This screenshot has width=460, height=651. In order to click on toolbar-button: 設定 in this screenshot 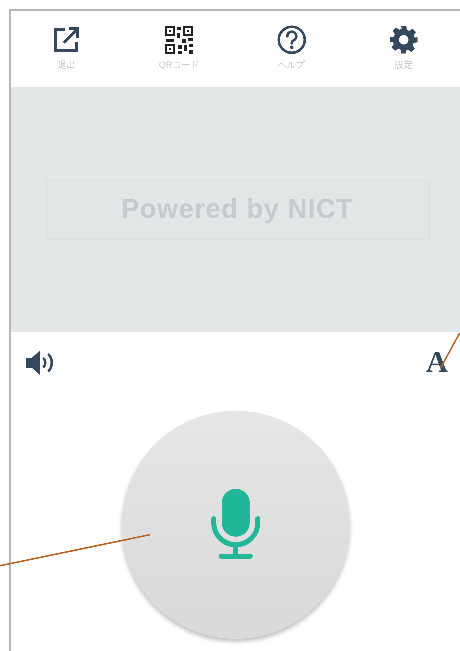, I will do `click(404, 47)`.